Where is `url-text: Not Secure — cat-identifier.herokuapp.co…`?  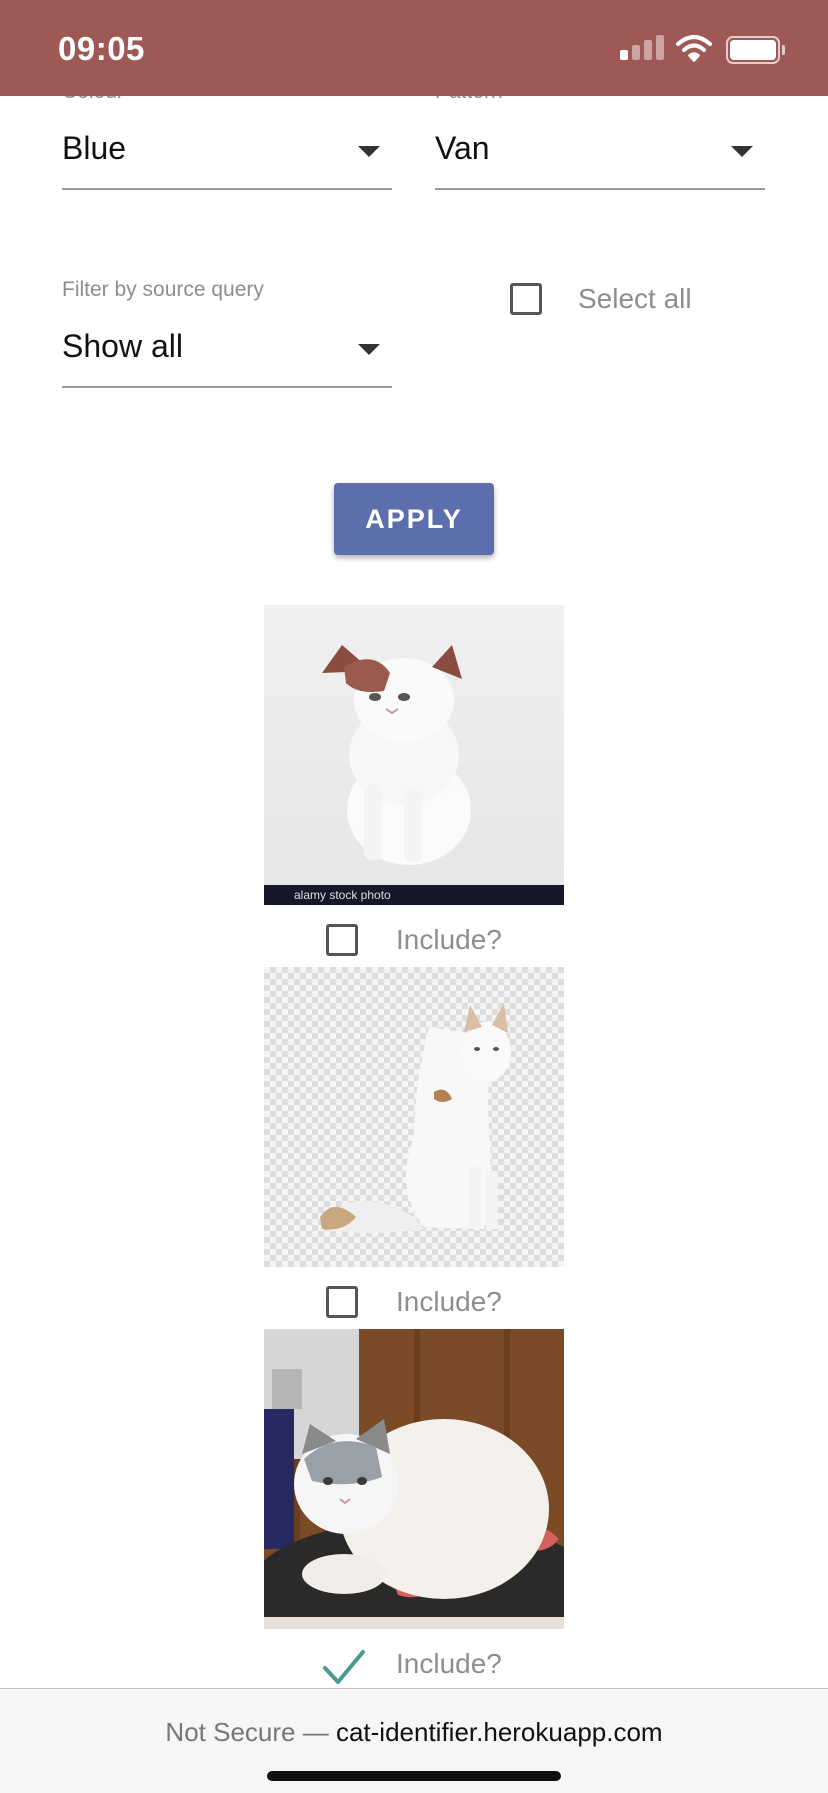
url-text: Not Secure — cat-identifier.herokuapp.co… is located at coordinates (414, 1732).